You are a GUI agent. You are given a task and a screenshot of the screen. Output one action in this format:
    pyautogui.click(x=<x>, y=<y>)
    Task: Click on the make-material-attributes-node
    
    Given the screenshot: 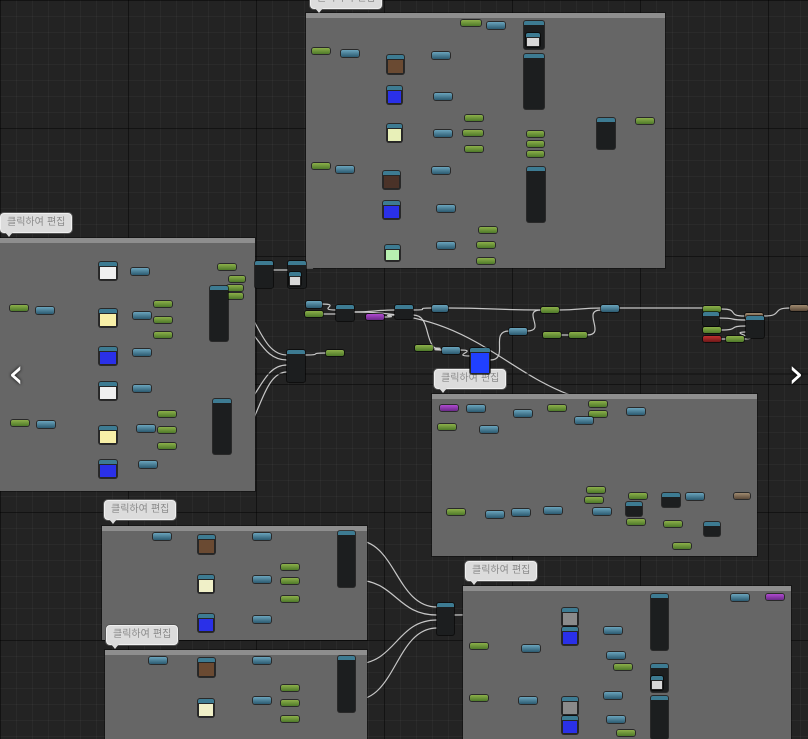 What is the action you would take?
    pyautogui.click(x=606, y=133)
    